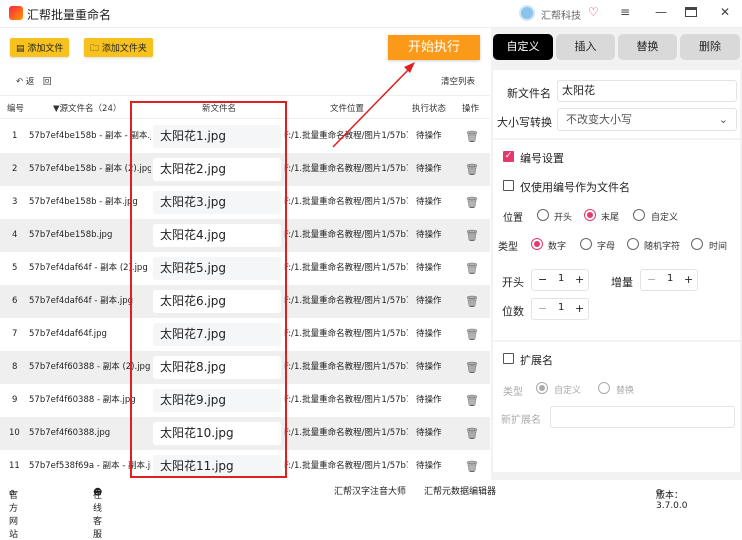  Describe the element at coordinates (513, 392) in the screenshot. I see `ext-type-label: 类型` at that location.